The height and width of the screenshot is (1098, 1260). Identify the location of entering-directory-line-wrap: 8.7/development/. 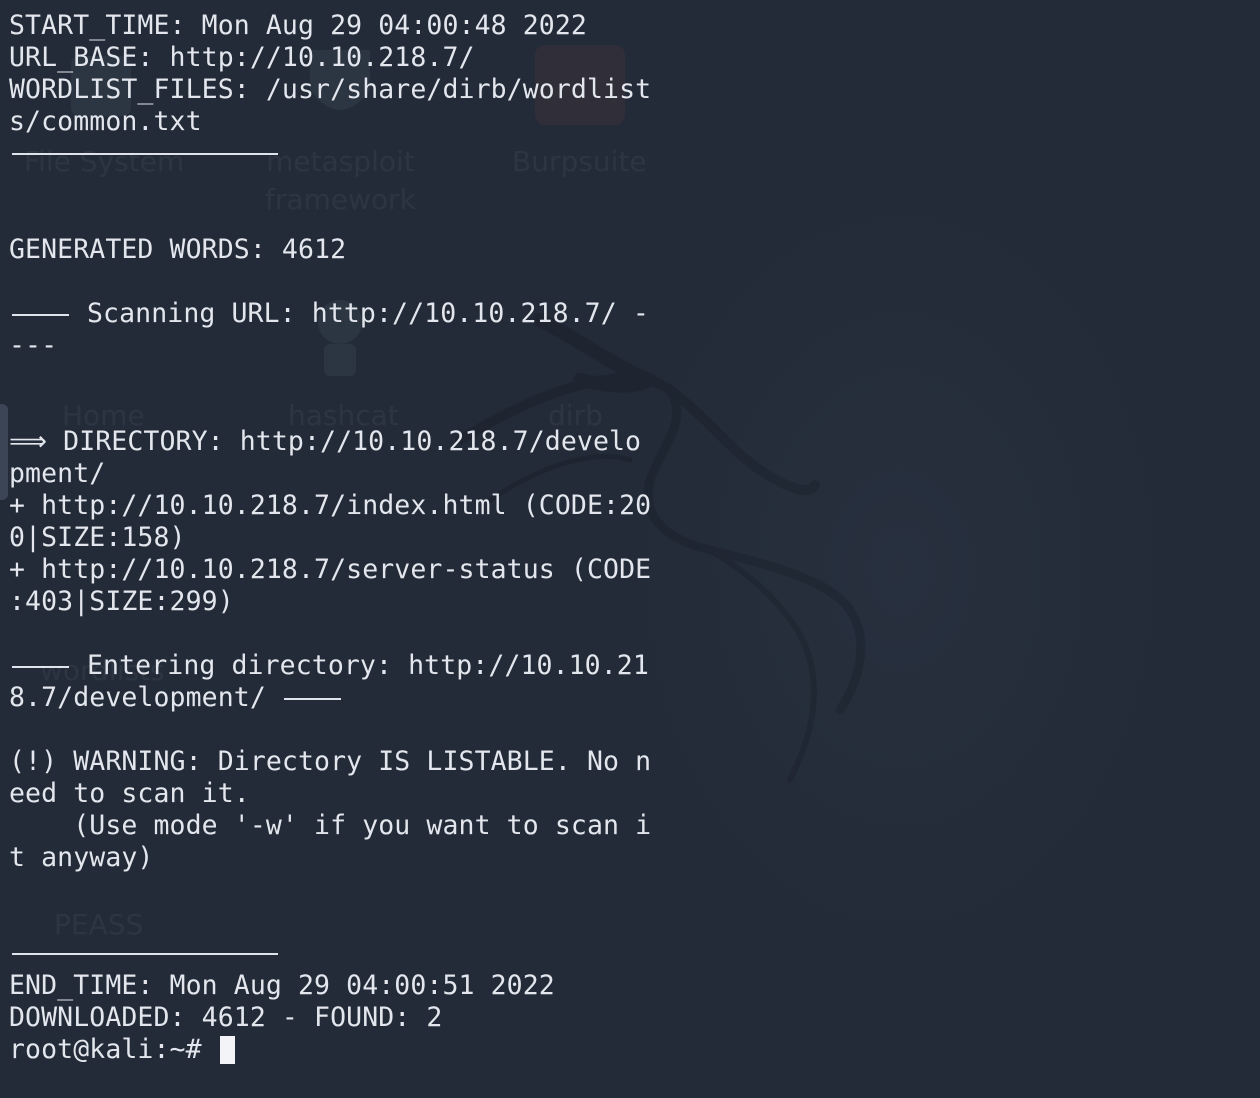
(330, 698).